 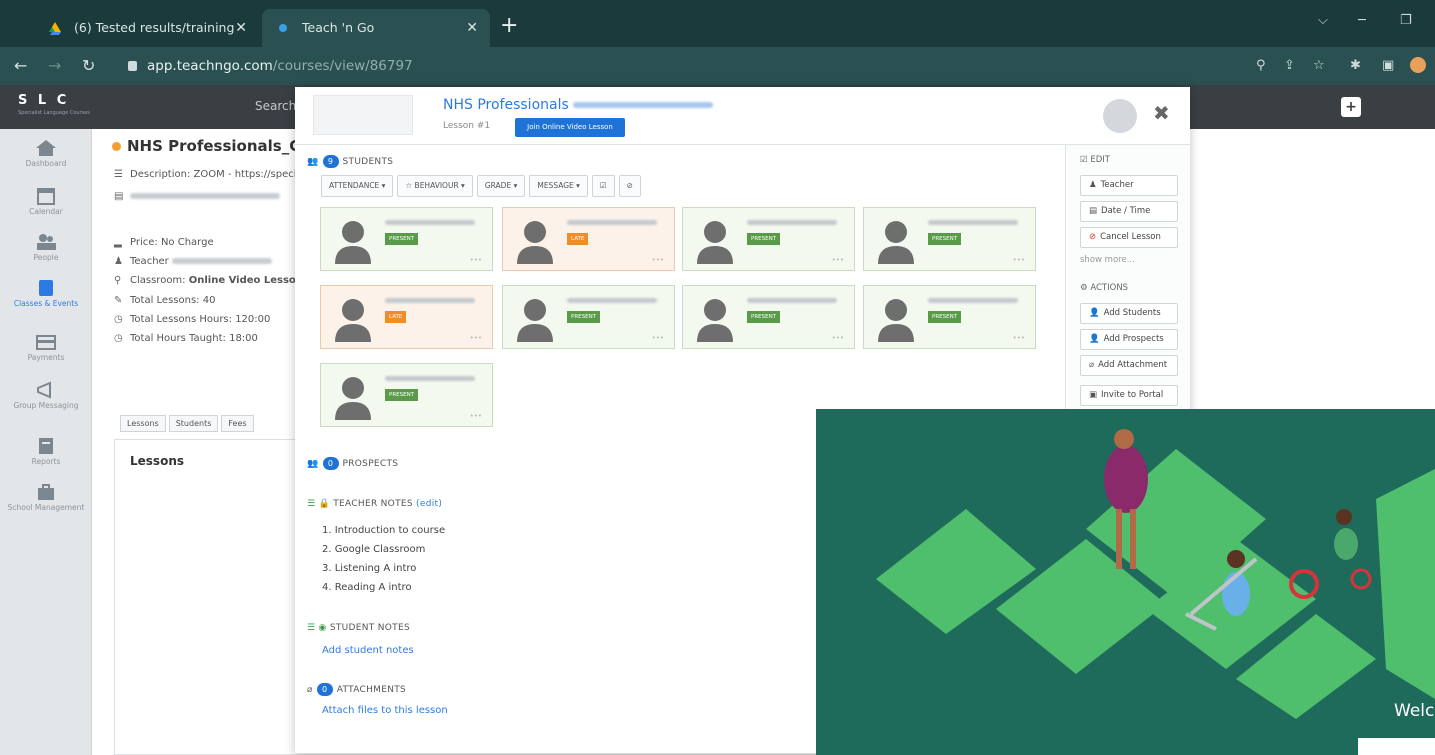 I want to click on global-search-input: Search, so click(x=275, y=106).